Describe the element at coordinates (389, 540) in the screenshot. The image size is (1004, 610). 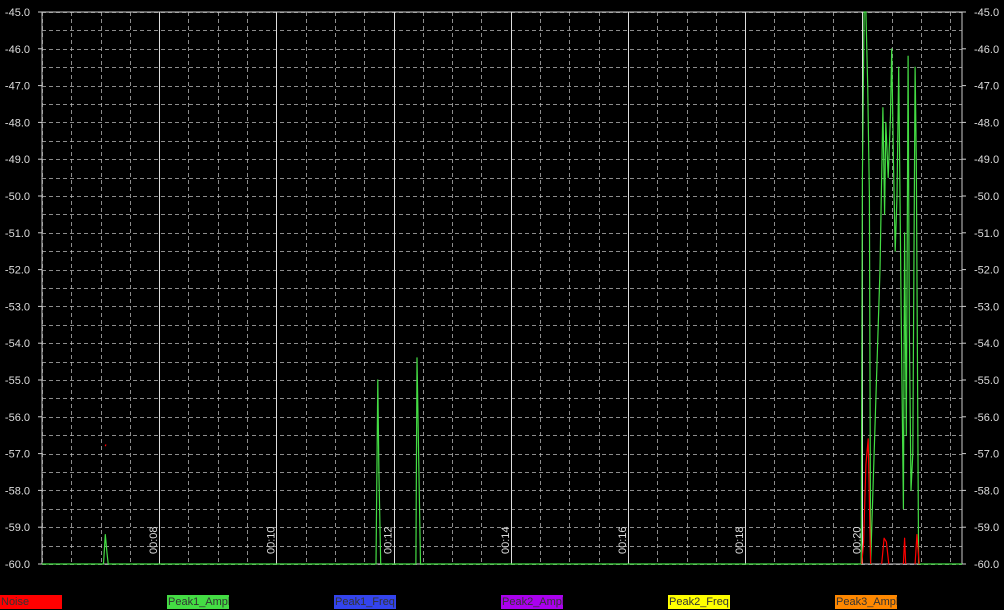
I see `x-tick-label: 00:12` at that location.